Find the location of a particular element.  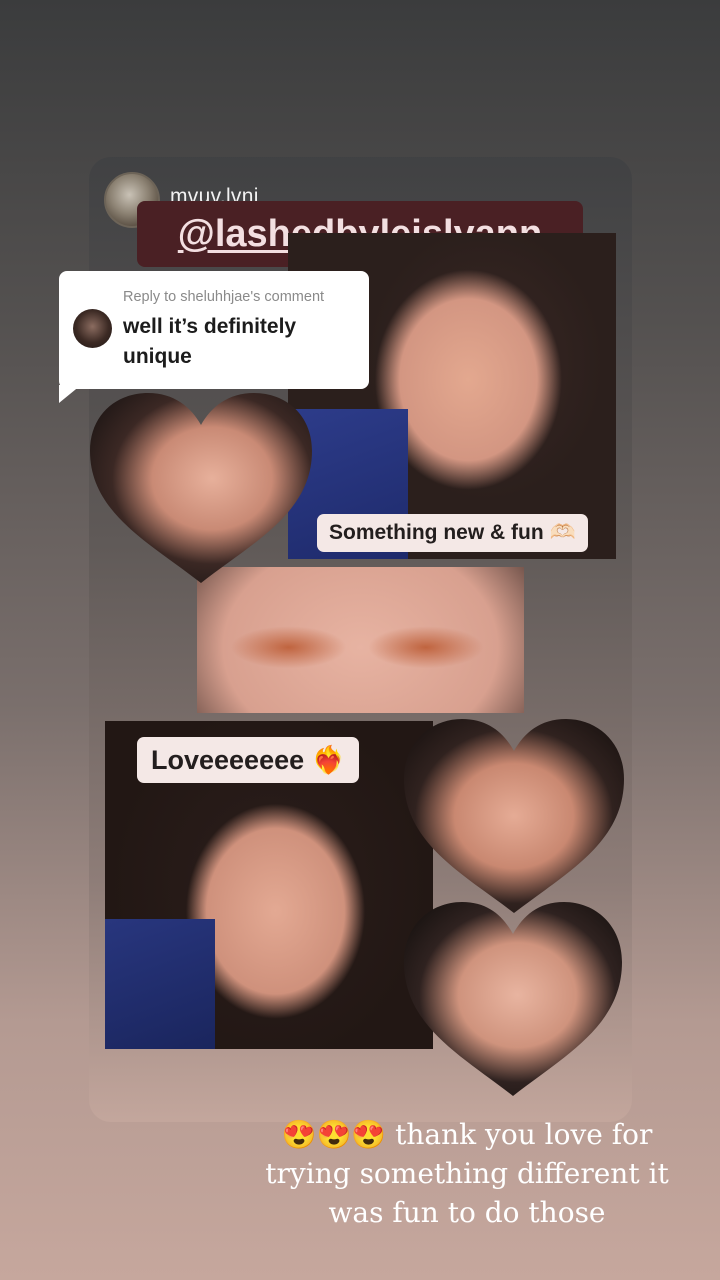

lashes-closeup-photo is located at coordinates (360, 640).